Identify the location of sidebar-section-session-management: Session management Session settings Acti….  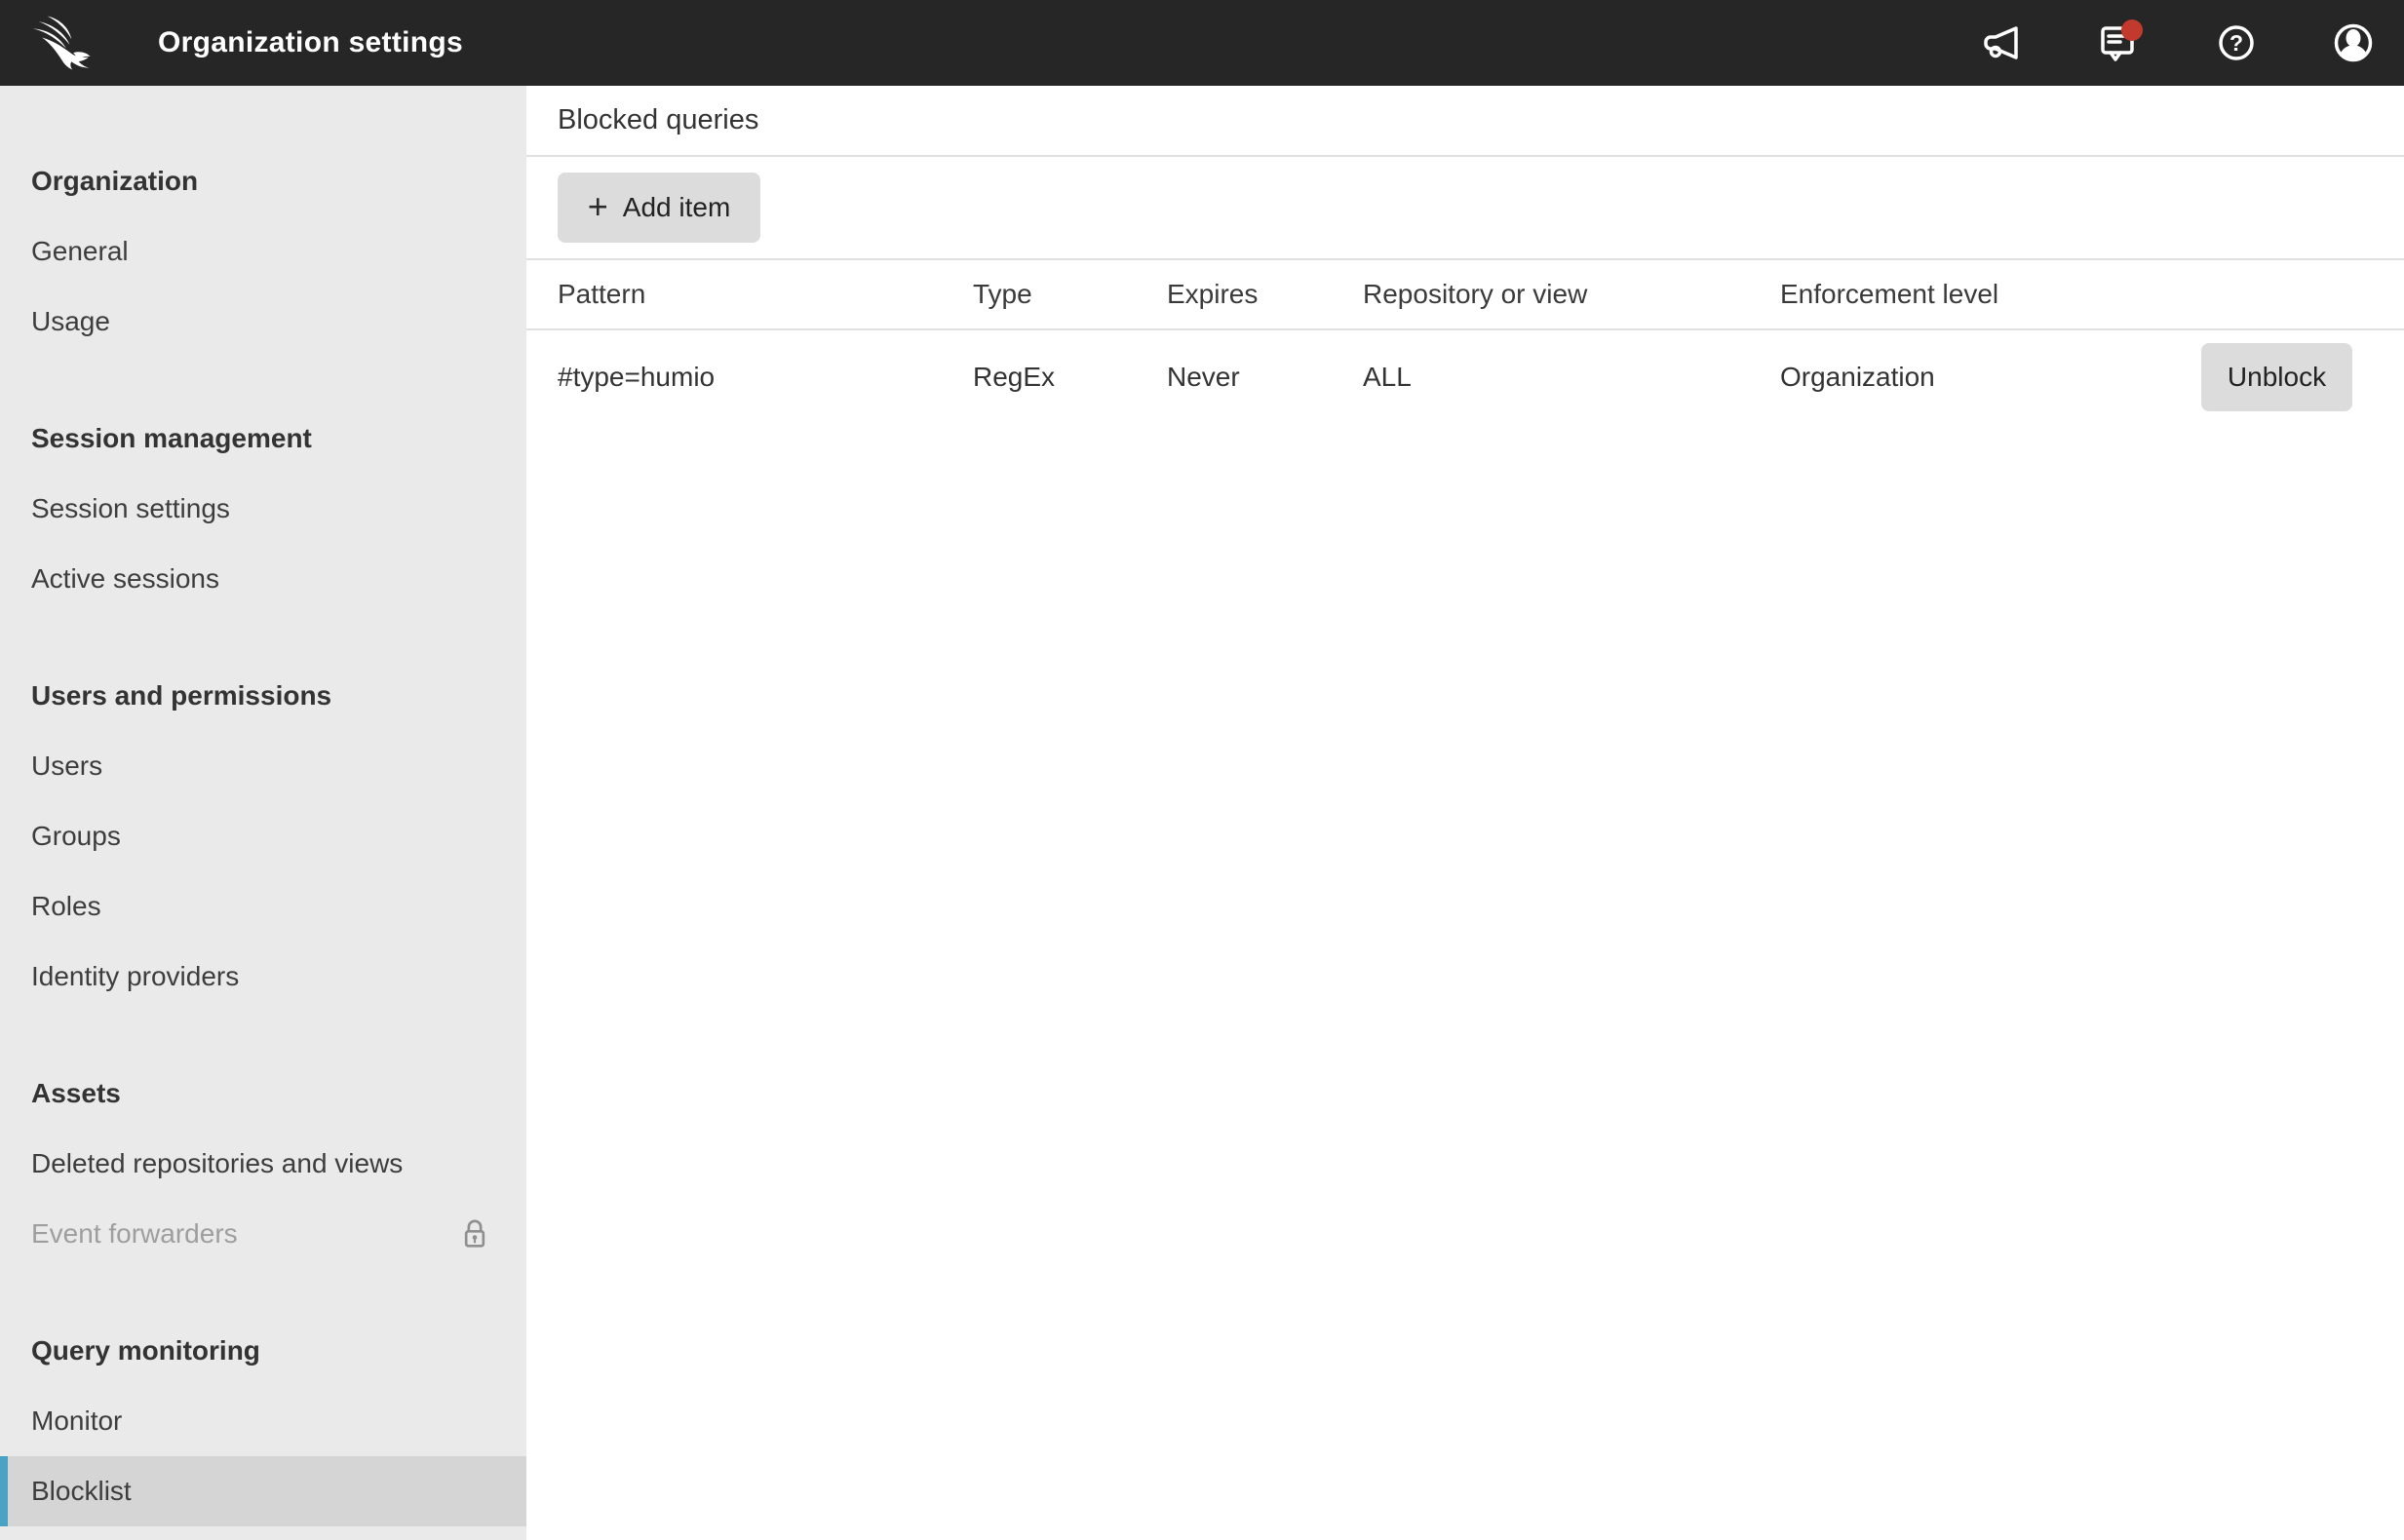
(263, 509).